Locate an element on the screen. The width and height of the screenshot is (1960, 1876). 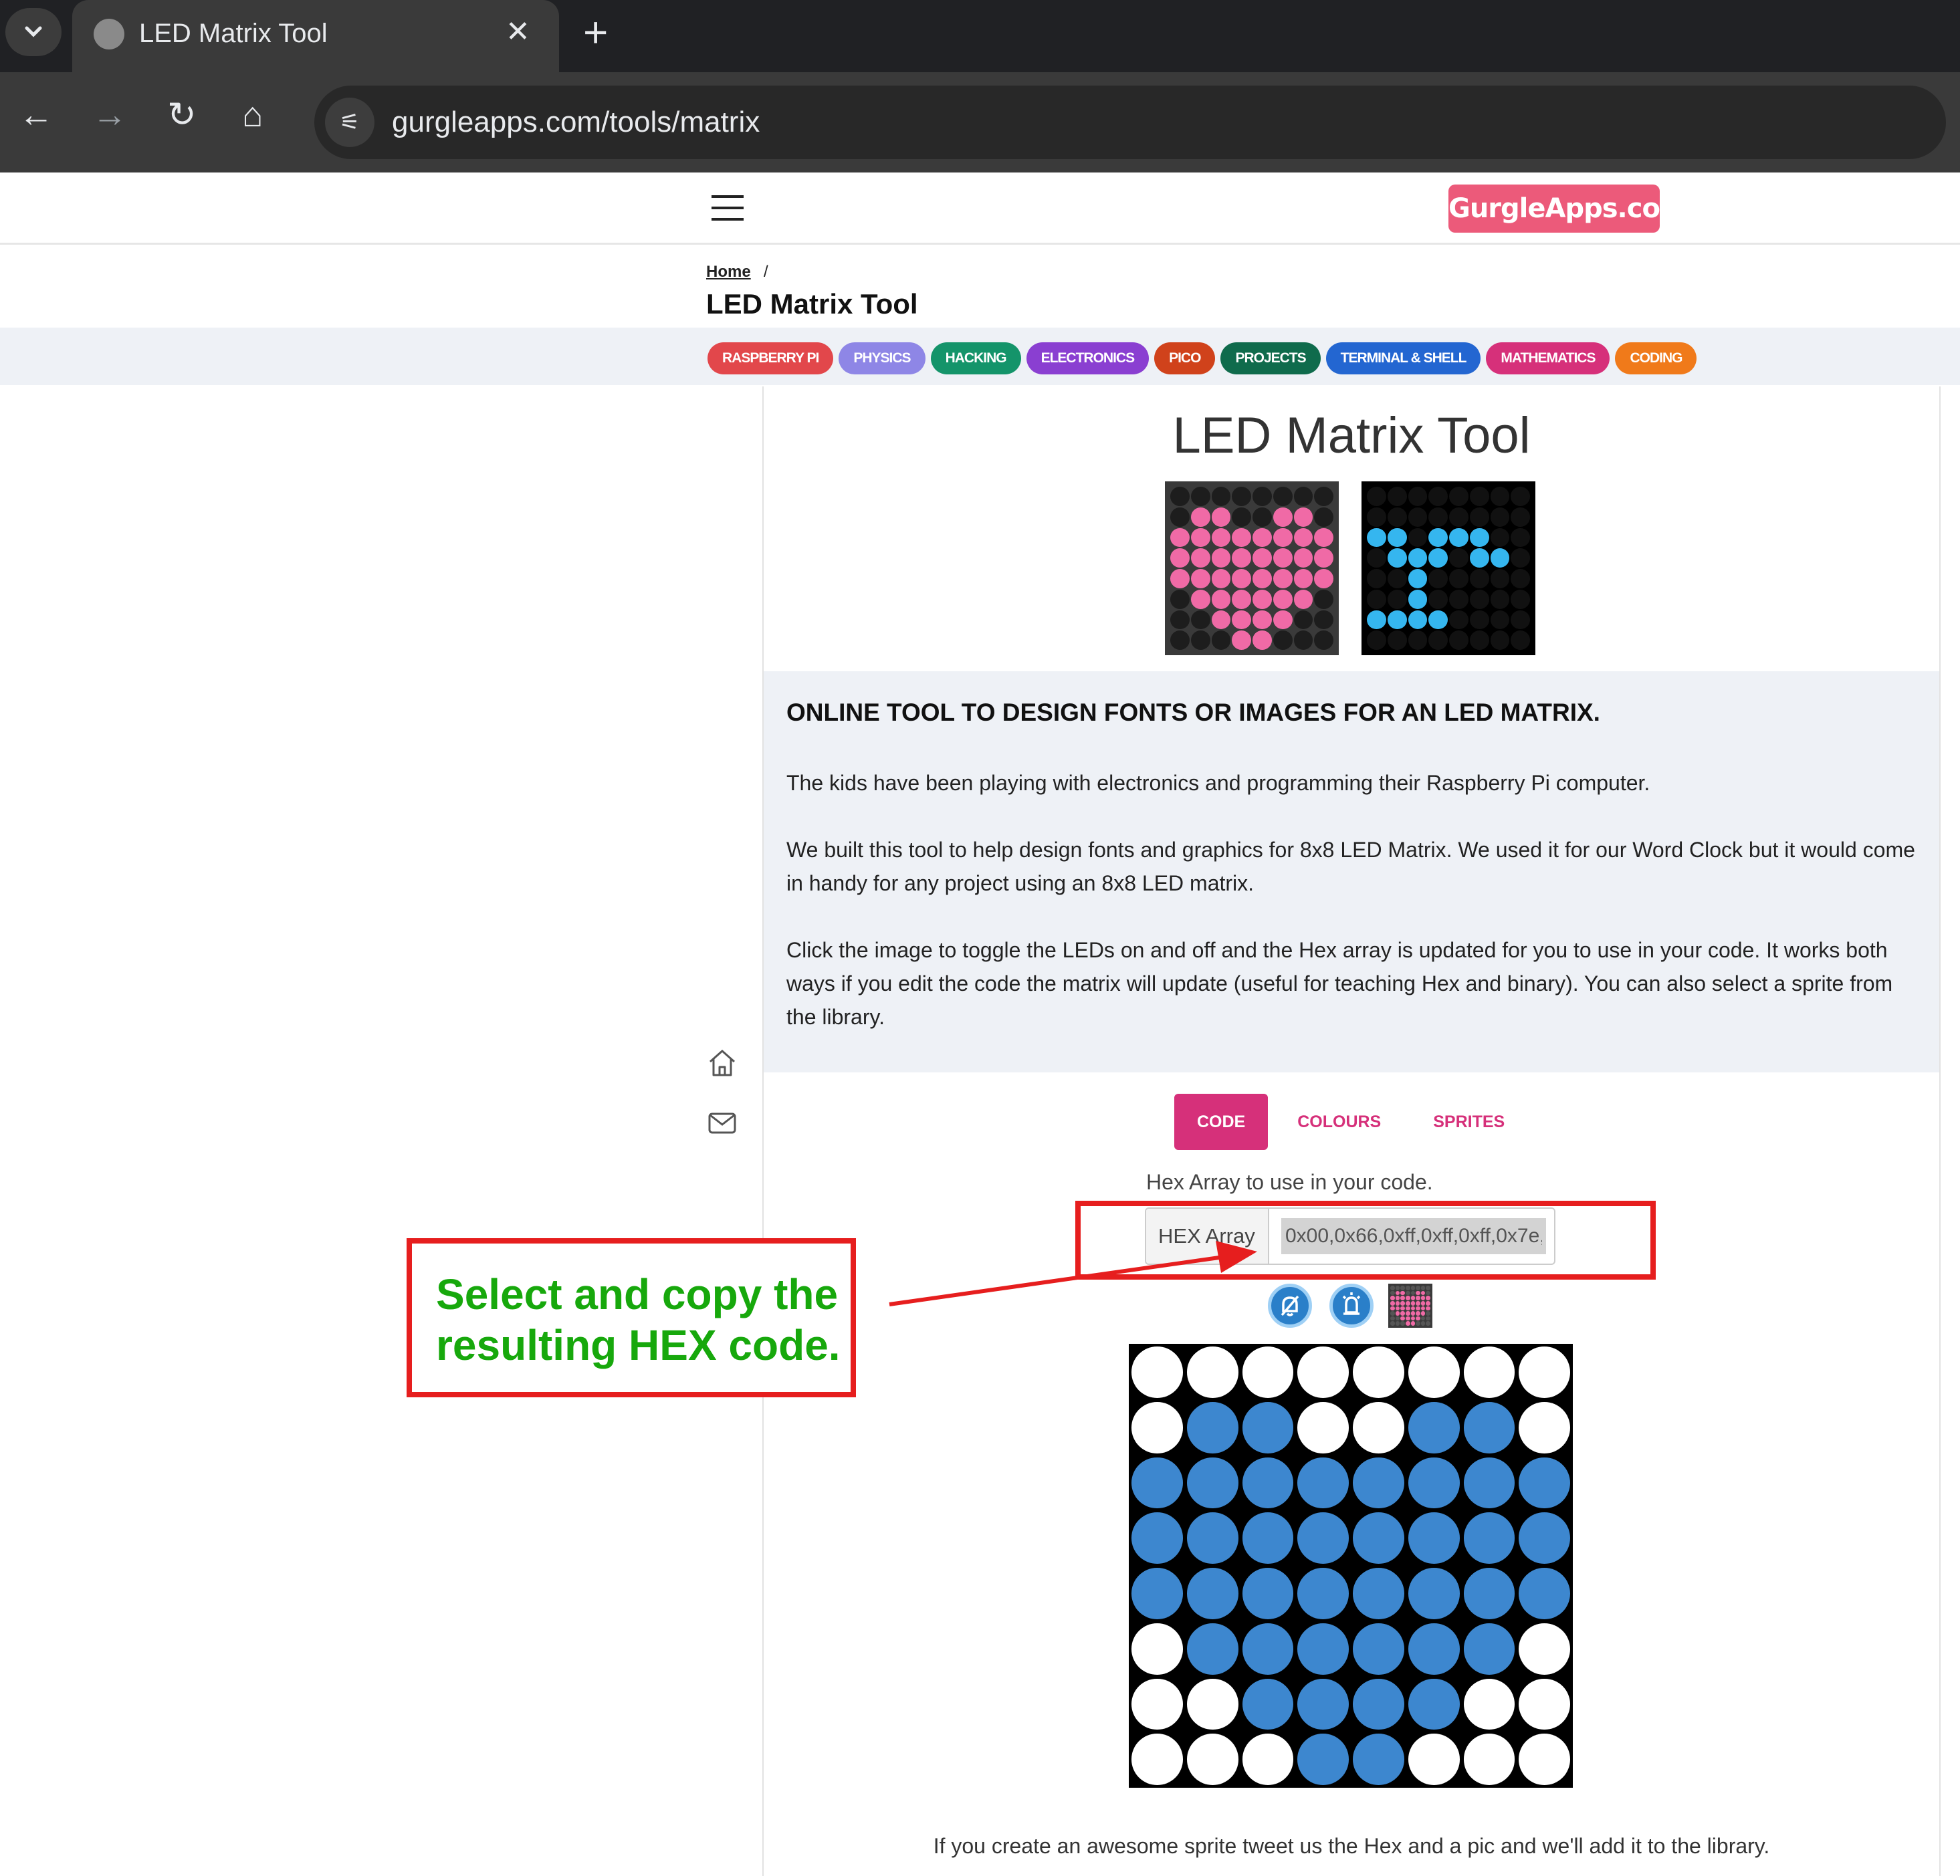
category-pill: MATHEMATICS is located at coordinates (1548, 358).